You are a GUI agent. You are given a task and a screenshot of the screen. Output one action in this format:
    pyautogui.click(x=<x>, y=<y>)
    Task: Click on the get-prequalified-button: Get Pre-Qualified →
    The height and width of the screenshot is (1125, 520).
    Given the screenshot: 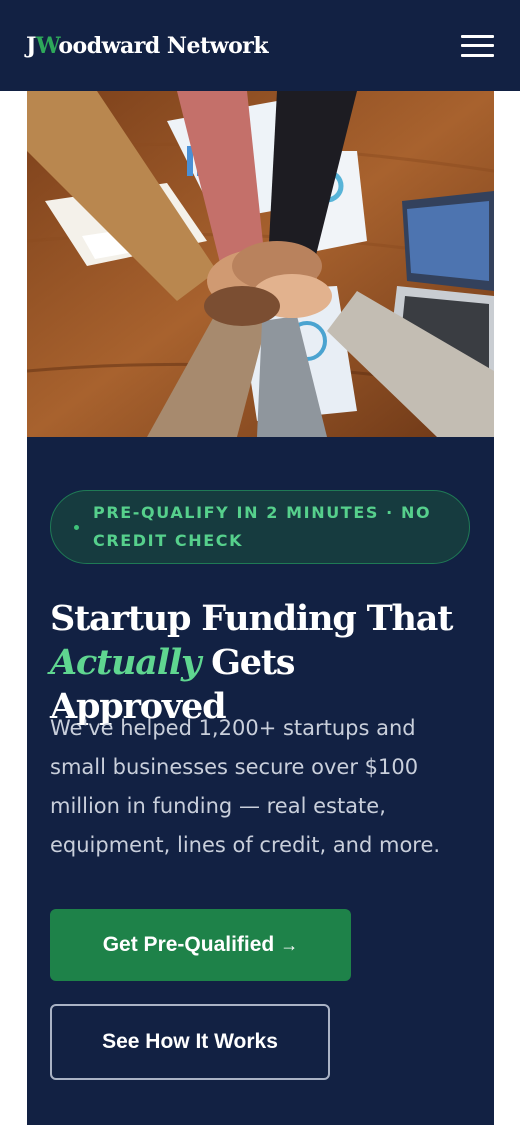 What is the action you would take?
    pyautogui.click(x=200, y=945)
    